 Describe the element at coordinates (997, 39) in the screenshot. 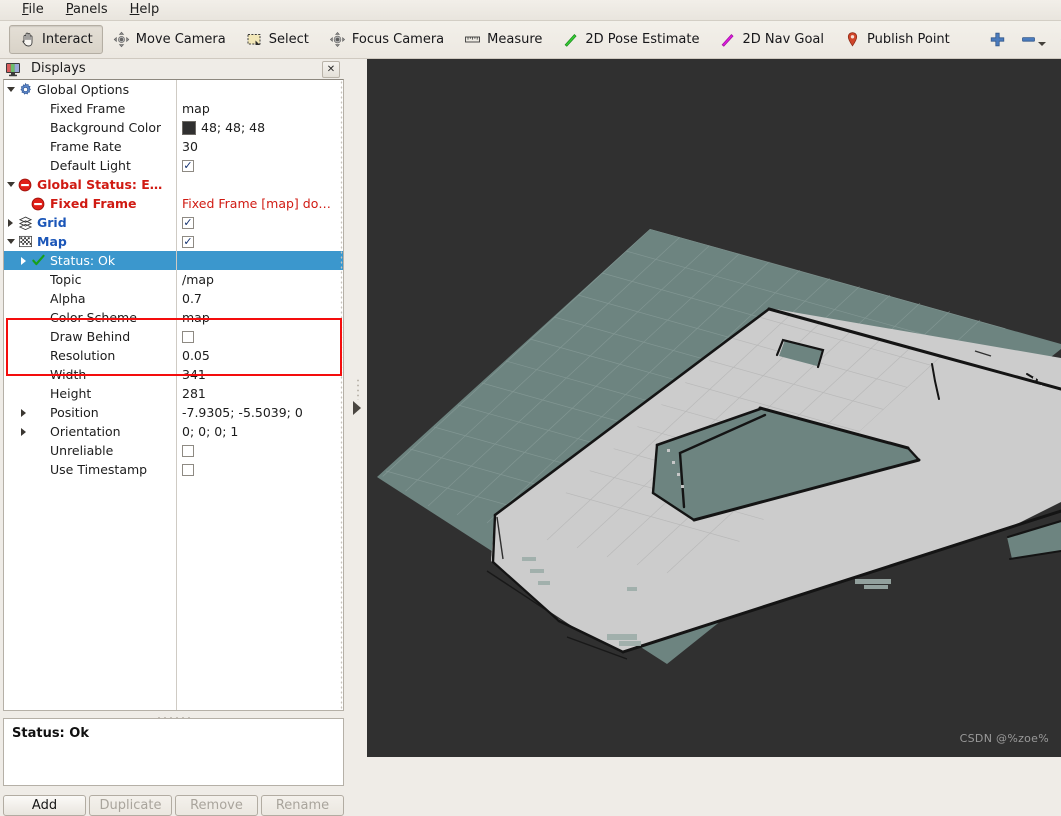

I see `add-tool-button` at that location.